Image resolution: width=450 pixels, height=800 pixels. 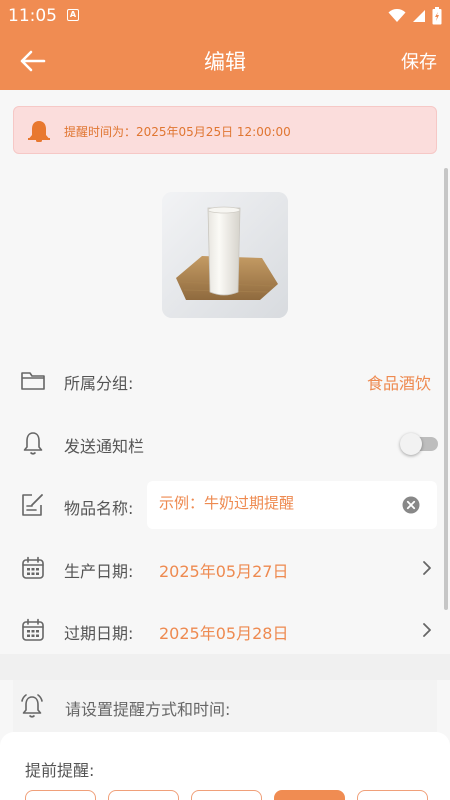 What do you see at coordinates (225, 667) in the screenshot?
I see `section-divider` at bounding box center [225, 667].